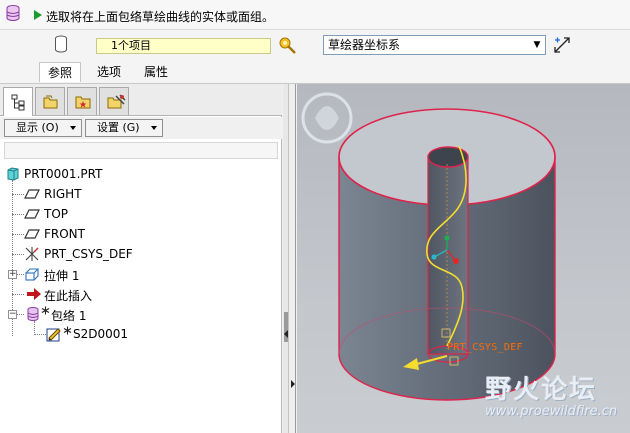  What do you see at coordinates (551, 411) in the screenshot?
I see `watermark-url: www.proewildfire.cn` at bounding box center [551, 411].